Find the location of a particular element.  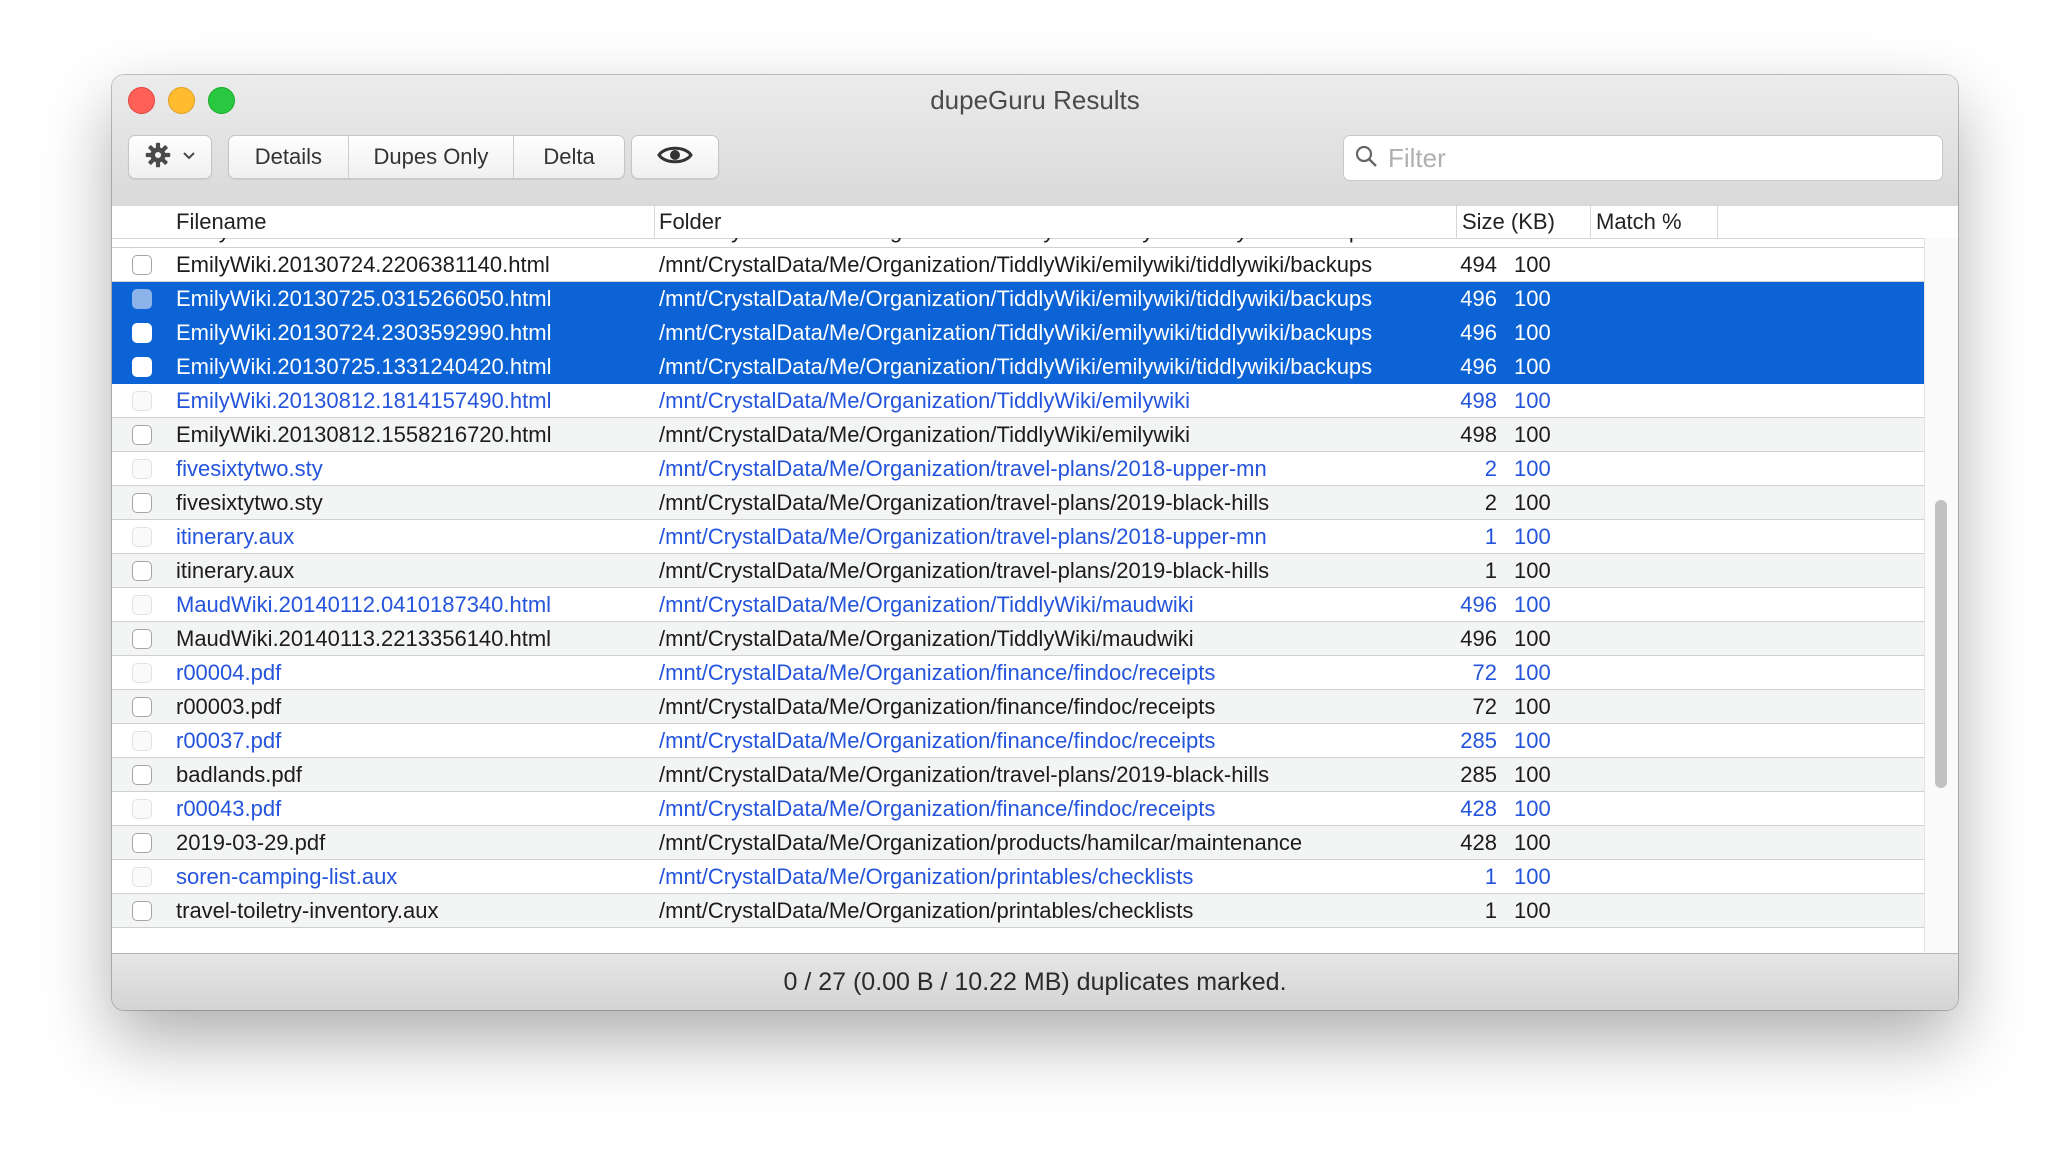

filename-cell: EmilyWiki.20130812.1558216720.html is located at coordinates (364, 434).